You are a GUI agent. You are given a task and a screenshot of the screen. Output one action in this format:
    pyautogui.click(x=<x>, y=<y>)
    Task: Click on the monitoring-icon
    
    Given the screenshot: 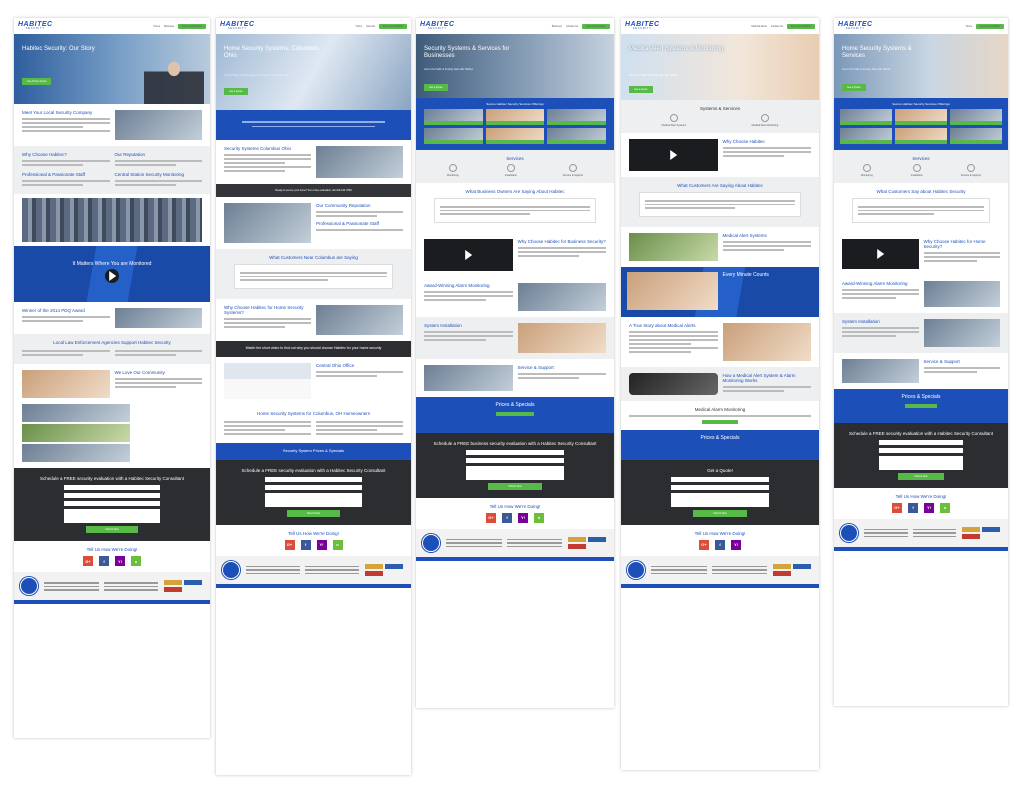 What is the action you would take?
    pyautogui.click(x=452, y=168)
    